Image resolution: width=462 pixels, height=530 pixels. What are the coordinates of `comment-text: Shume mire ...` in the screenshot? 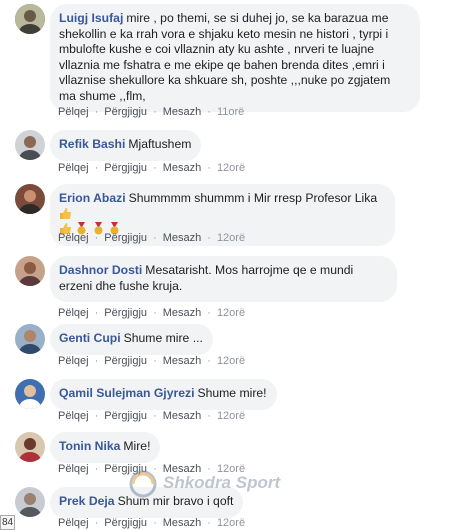 It's located at (163, 338).